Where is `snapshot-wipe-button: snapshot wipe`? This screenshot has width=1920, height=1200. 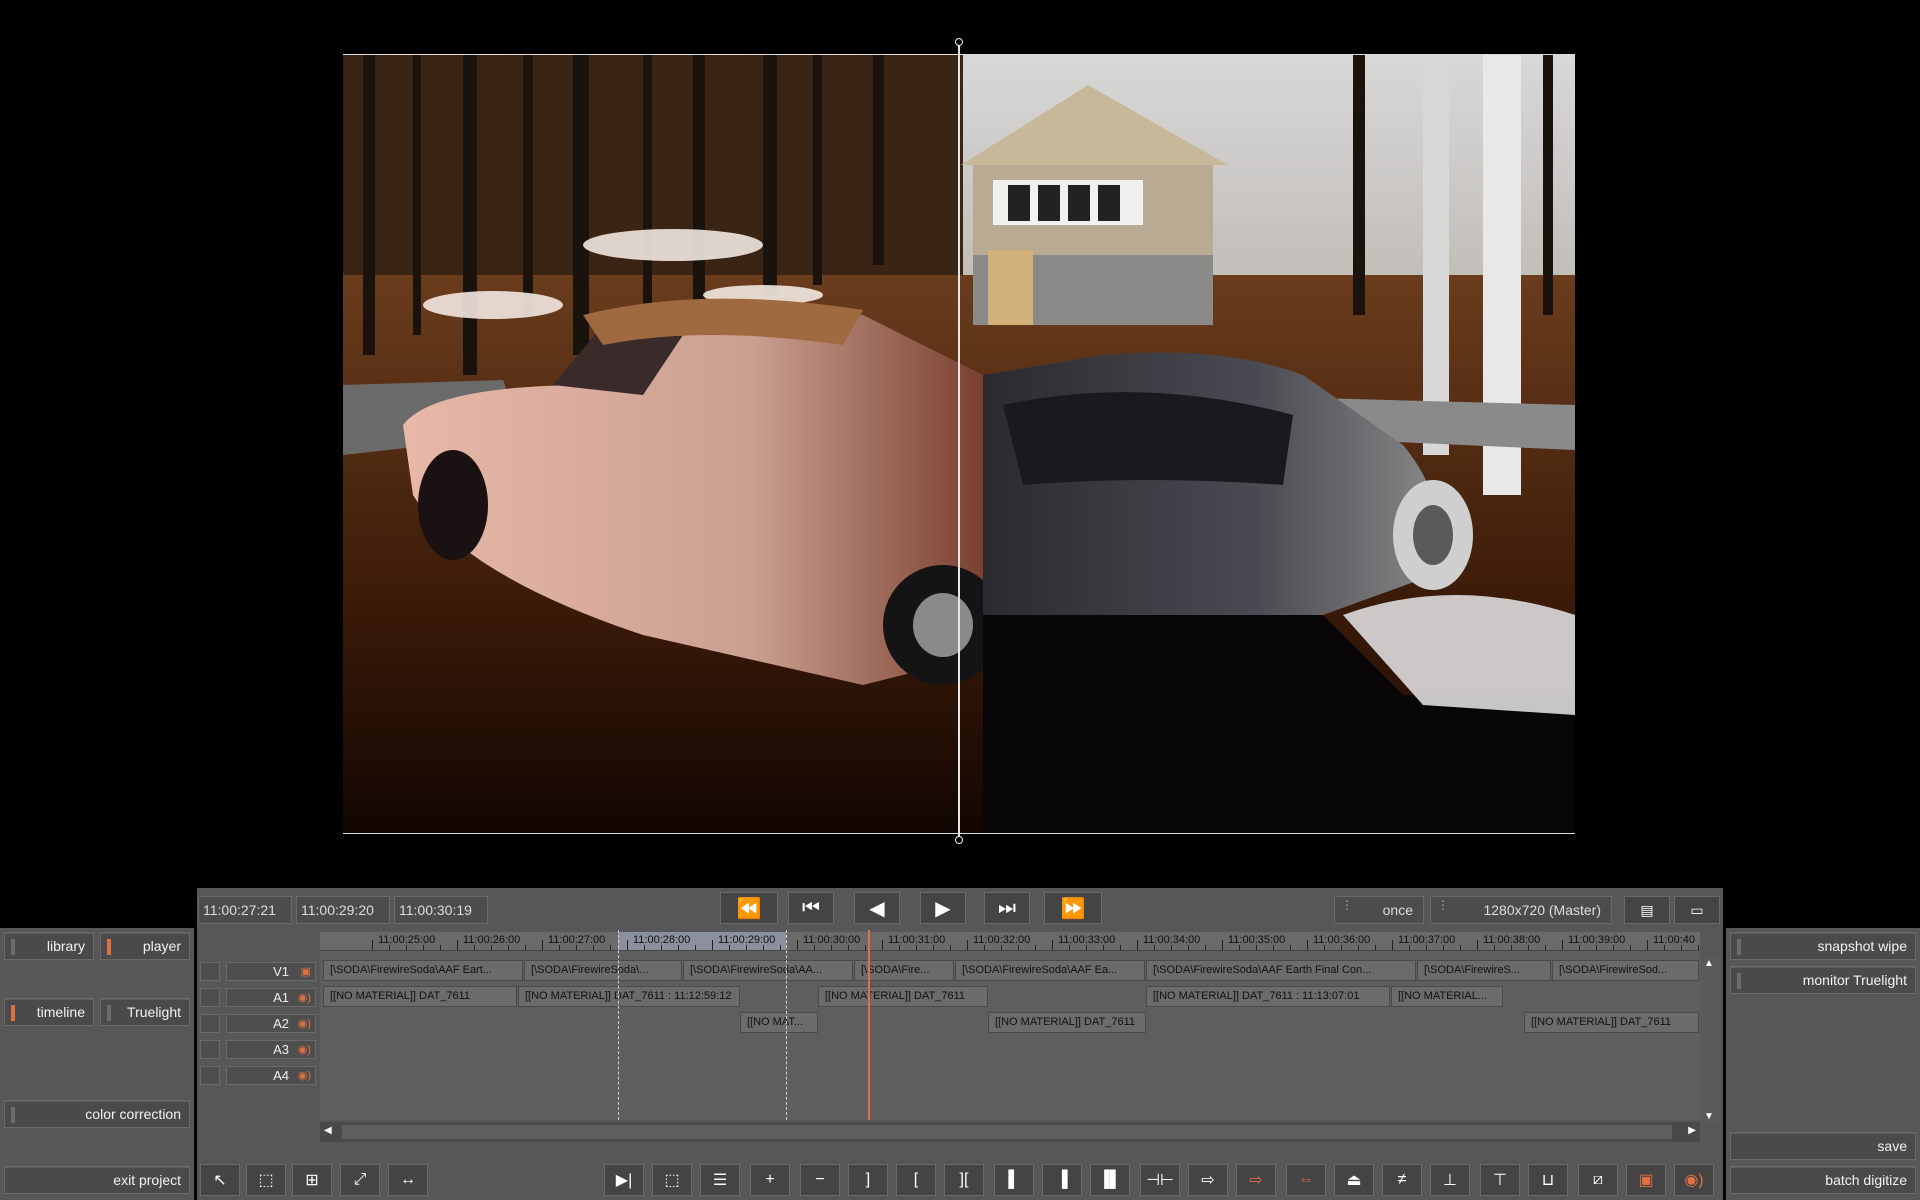 snapshot-wipe-button: snapshot wipe is located at coordinates (1823, 946).